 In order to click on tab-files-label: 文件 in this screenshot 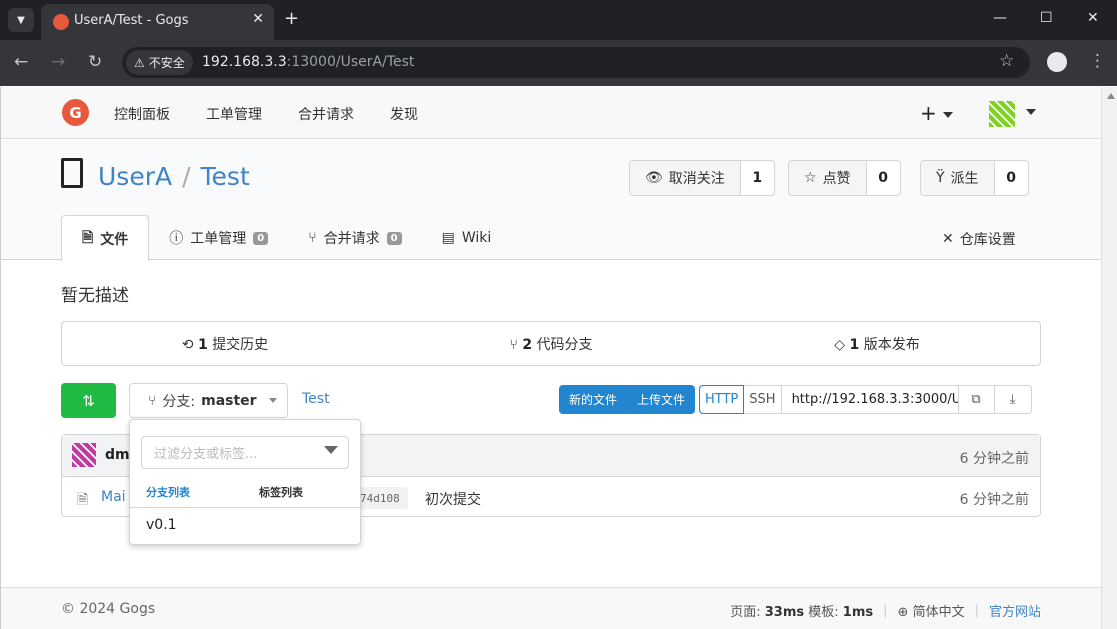, I will do `click(114, 239)`.